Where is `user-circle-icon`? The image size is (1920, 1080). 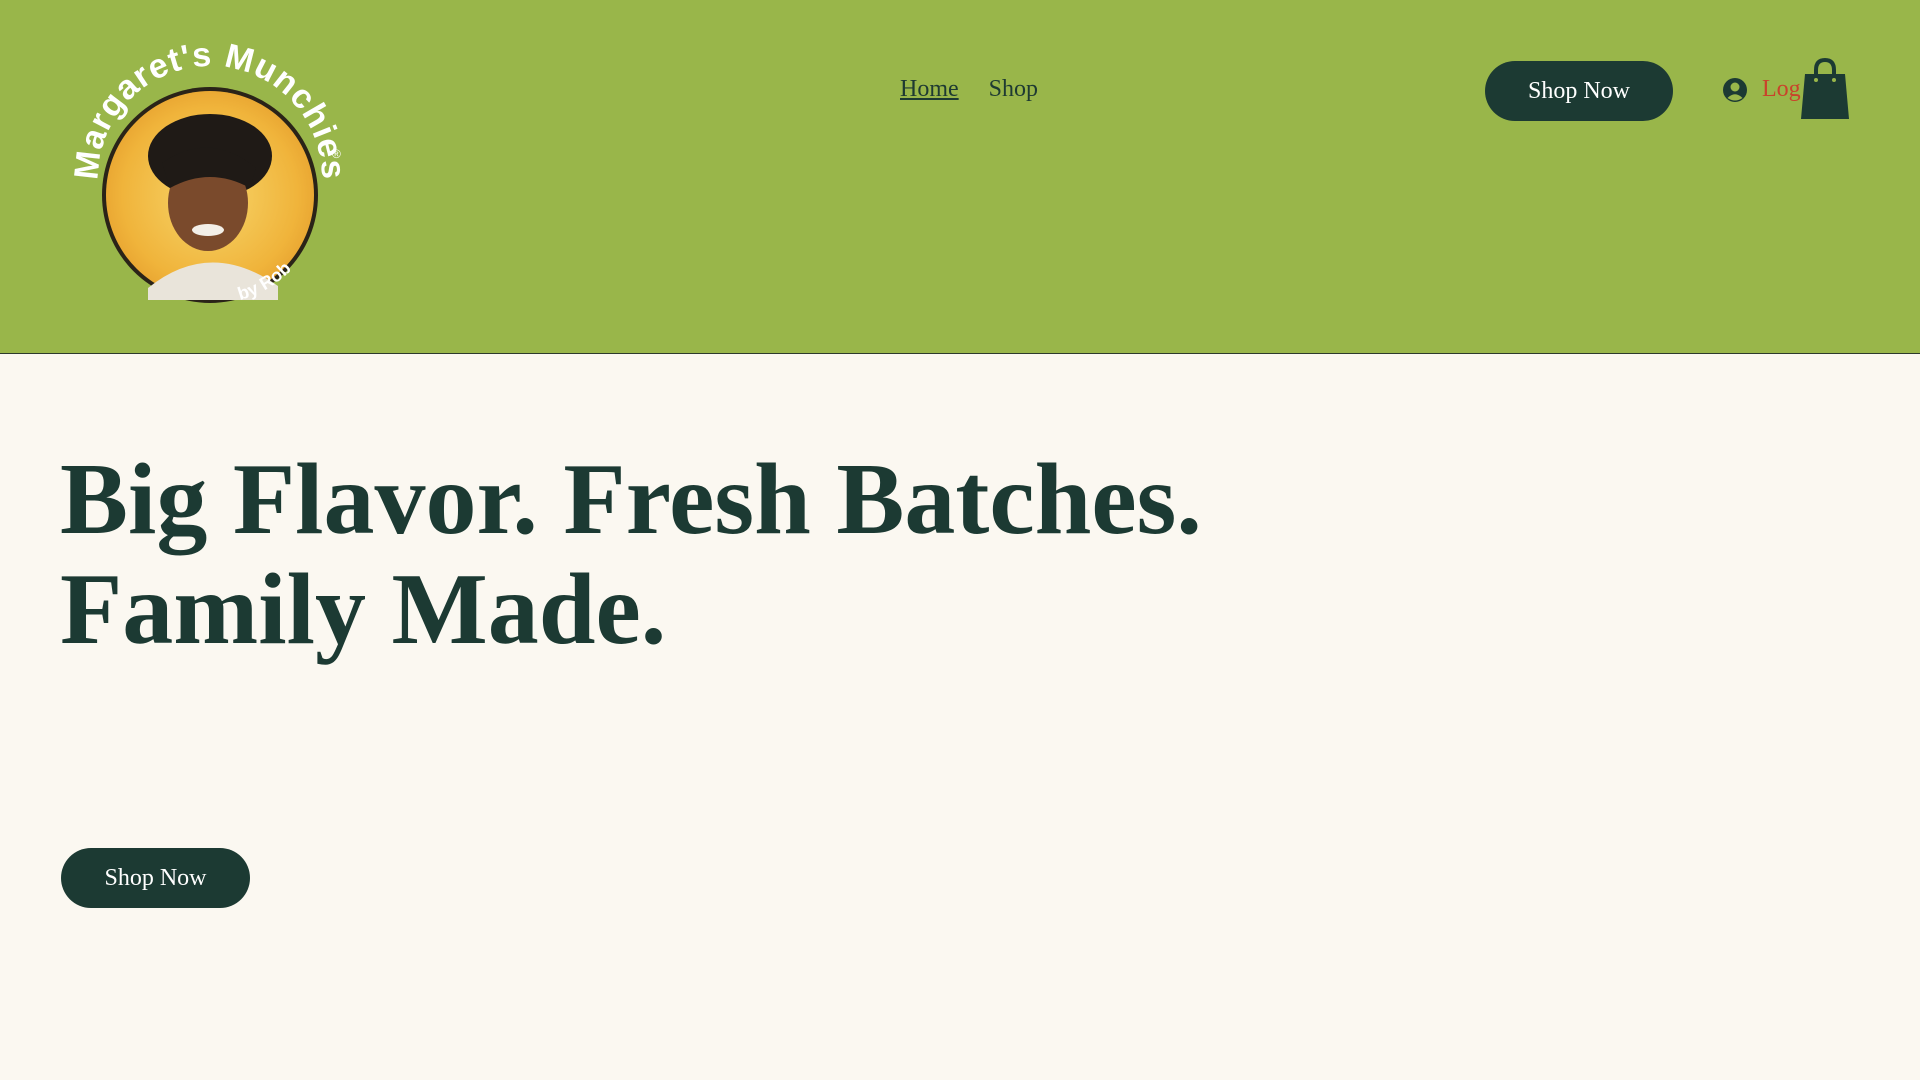
user-circle-icon is located at coordinates (1735, 90).